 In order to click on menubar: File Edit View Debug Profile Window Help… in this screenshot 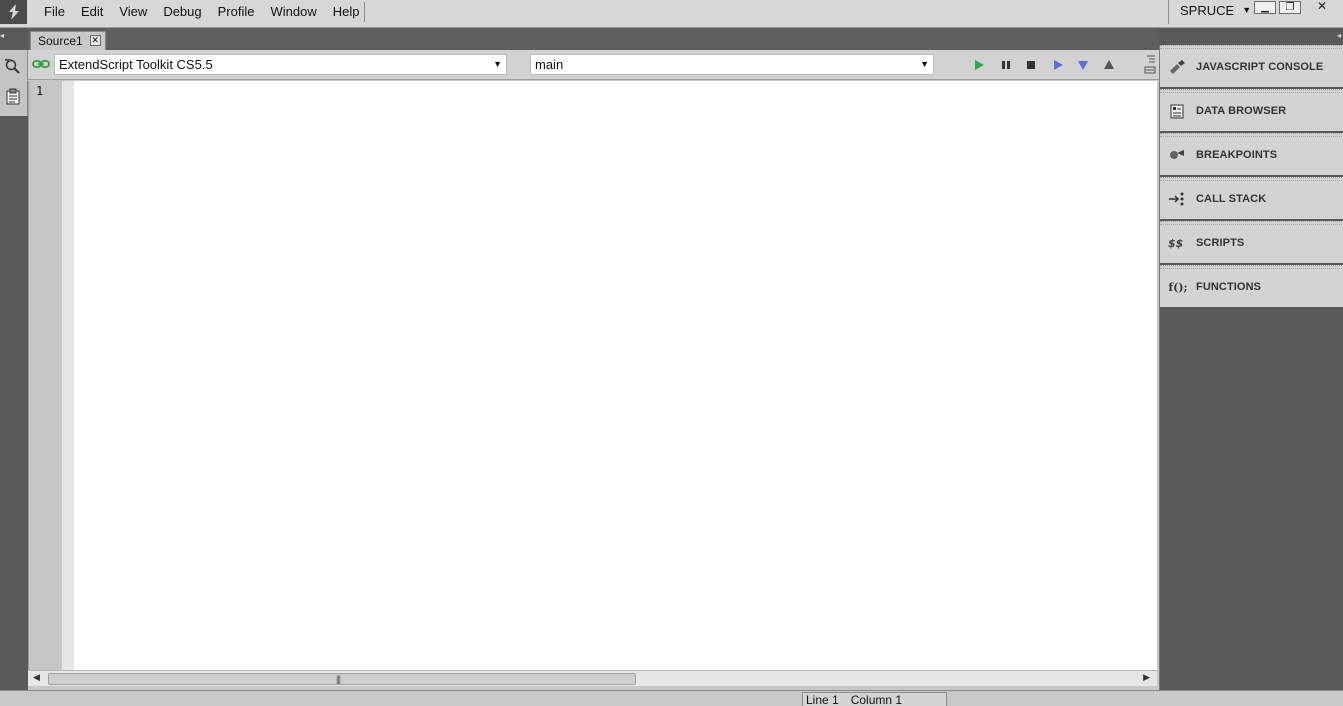, I will do `click(671, 14)`.